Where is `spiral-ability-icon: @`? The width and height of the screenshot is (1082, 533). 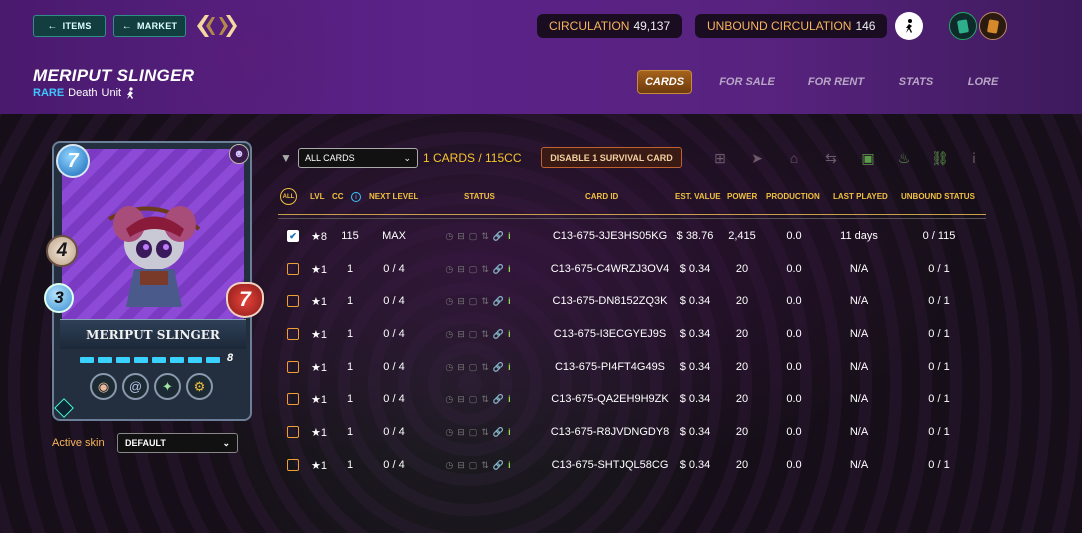 spiral-ability-icon: @ is located at coordinates (135, 386).